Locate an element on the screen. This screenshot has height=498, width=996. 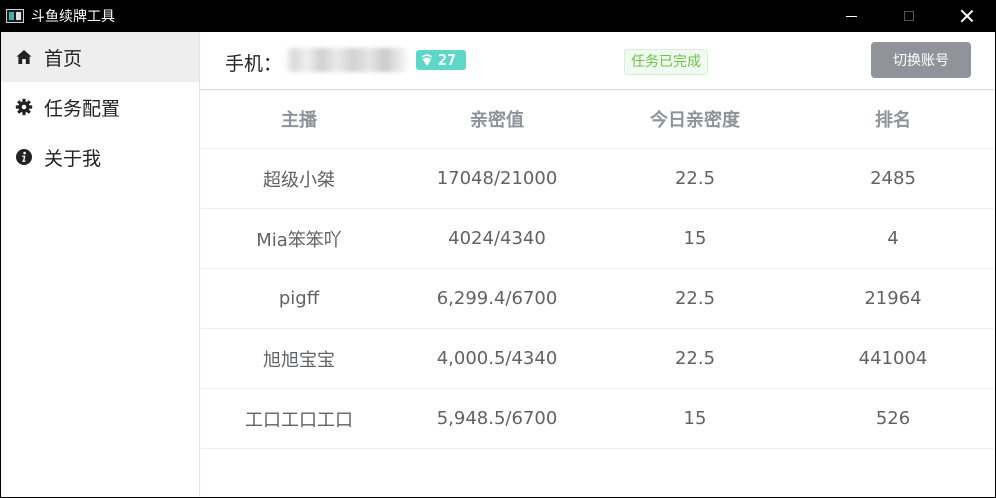
cell-rank: 441004 is located at coordinates (893, 358).